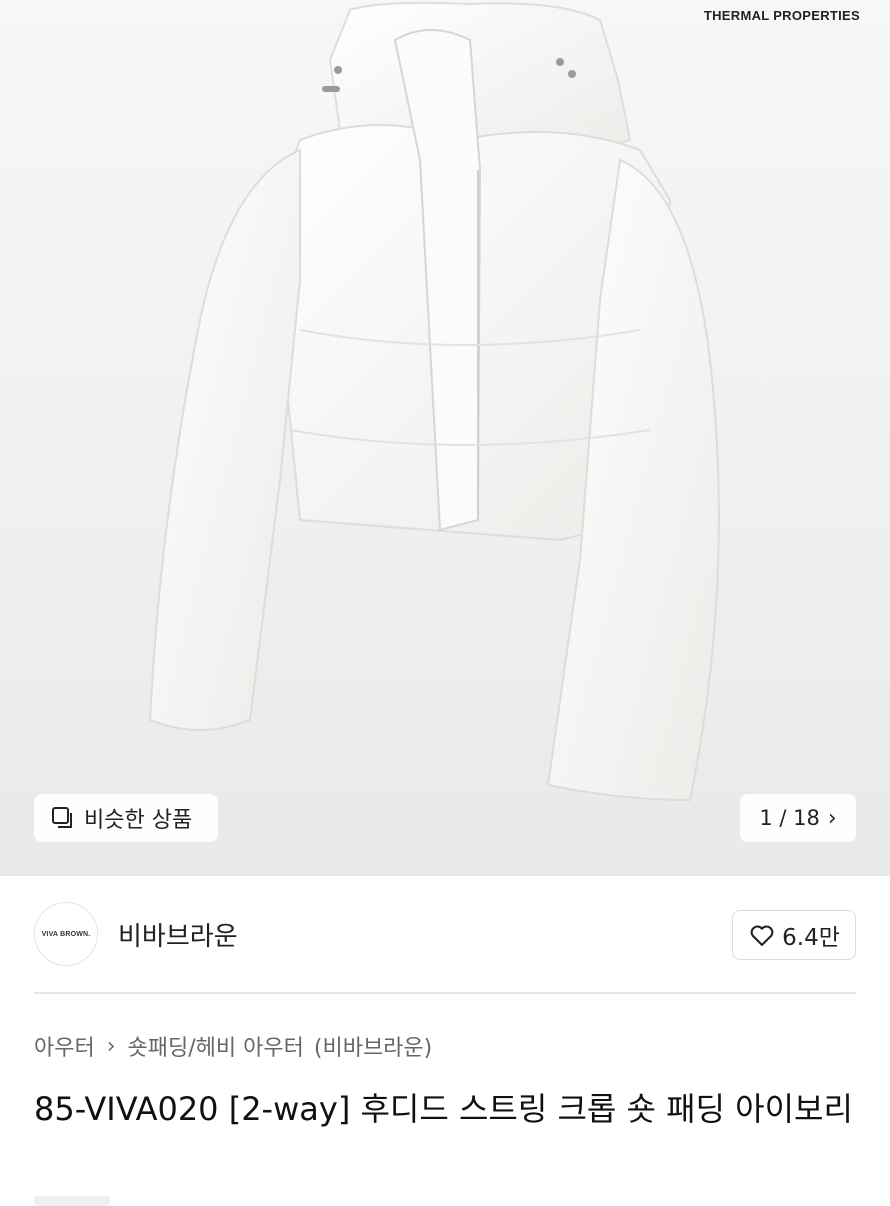  What do you see at coordinates (789, 818) in the screenshot?
I see `image-counter-text: 1 / 18` at bounding box center [789, 818].